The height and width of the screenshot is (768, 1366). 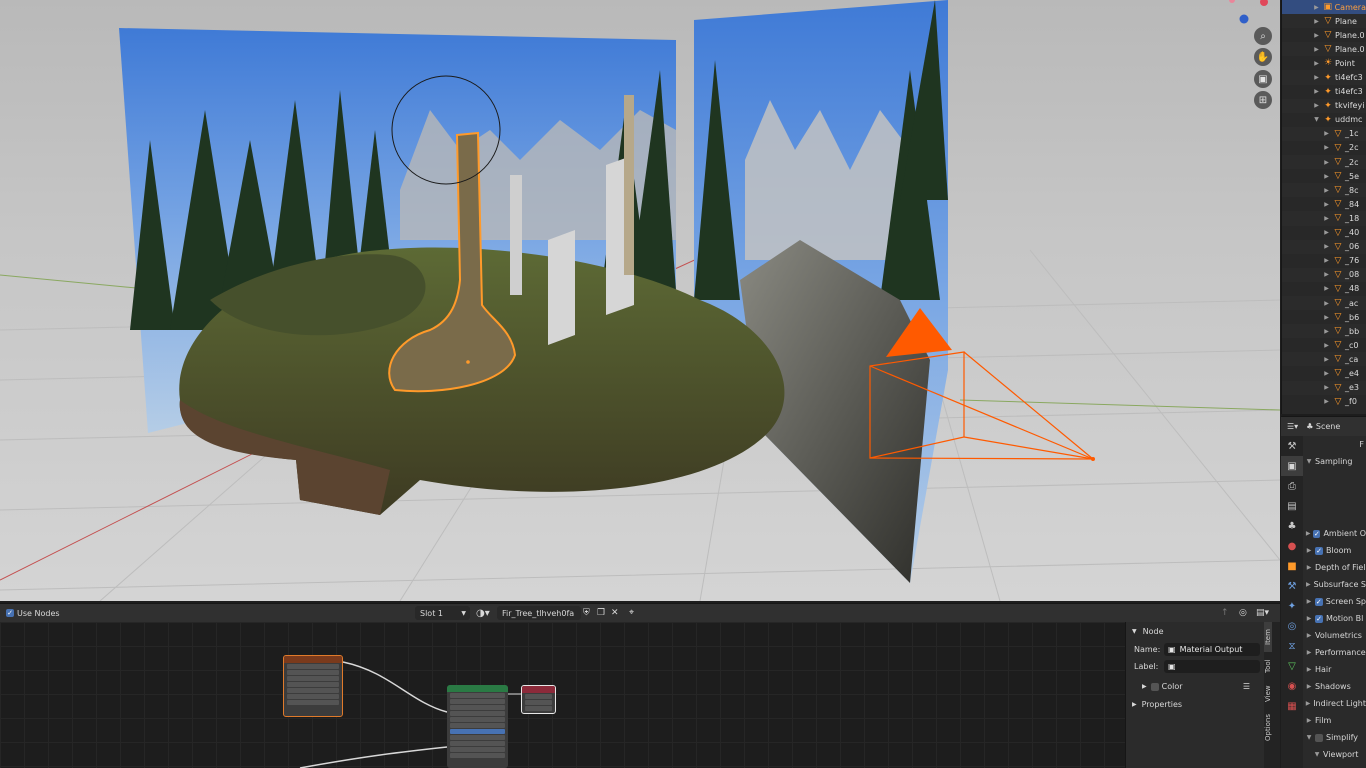 What do you see at coordinates (313, 686) in the screenshot?
I see `image-texture-node` at bounding box center [313, 686].